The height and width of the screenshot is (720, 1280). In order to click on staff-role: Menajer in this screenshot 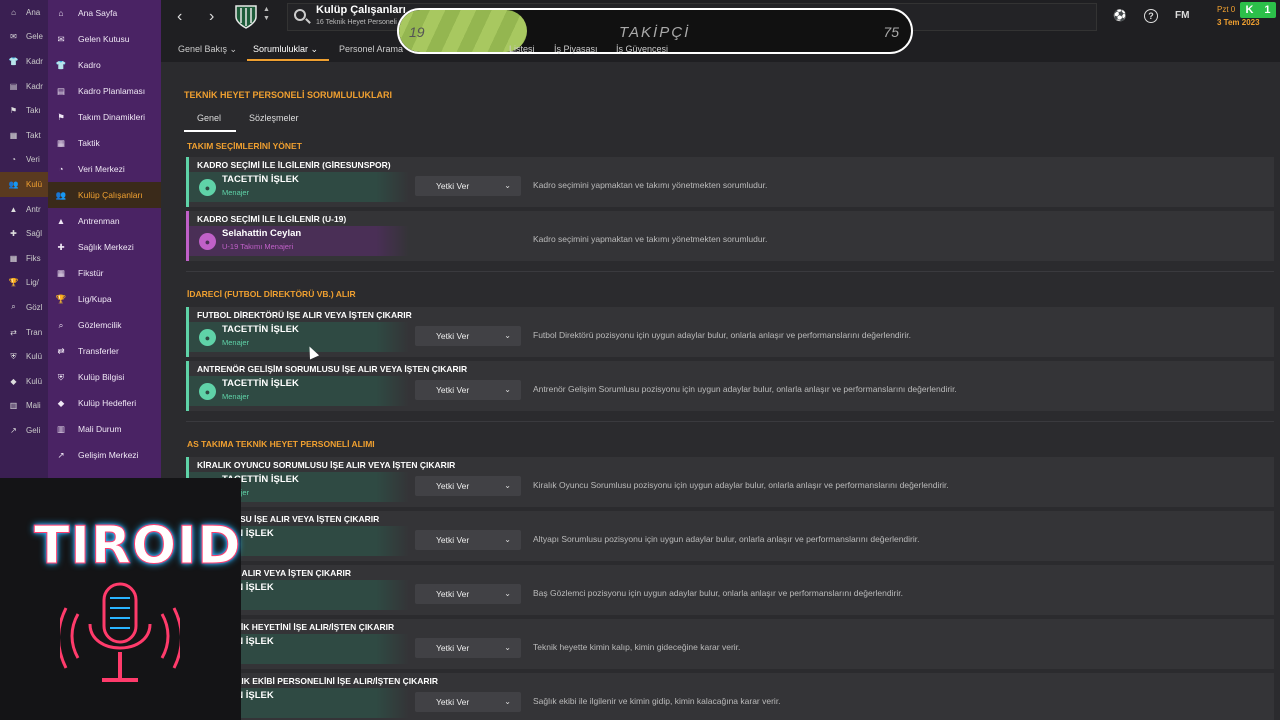, I will do `click(236, 342)`.